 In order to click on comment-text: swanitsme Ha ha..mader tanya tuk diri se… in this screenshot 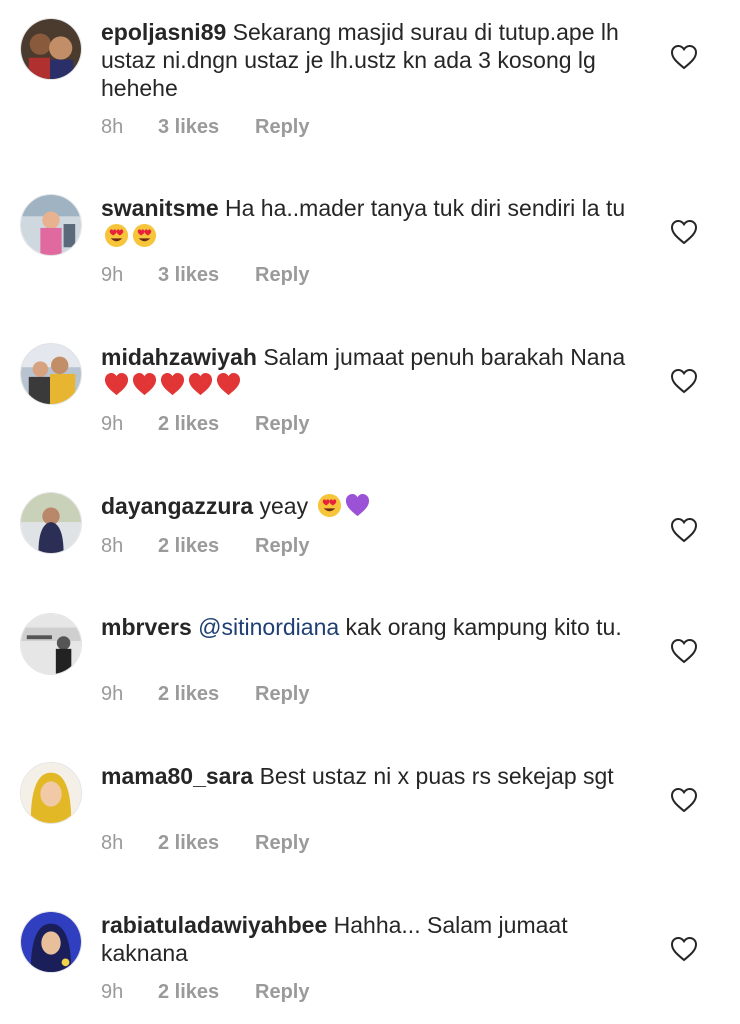, I will do `click(366, 222)`.